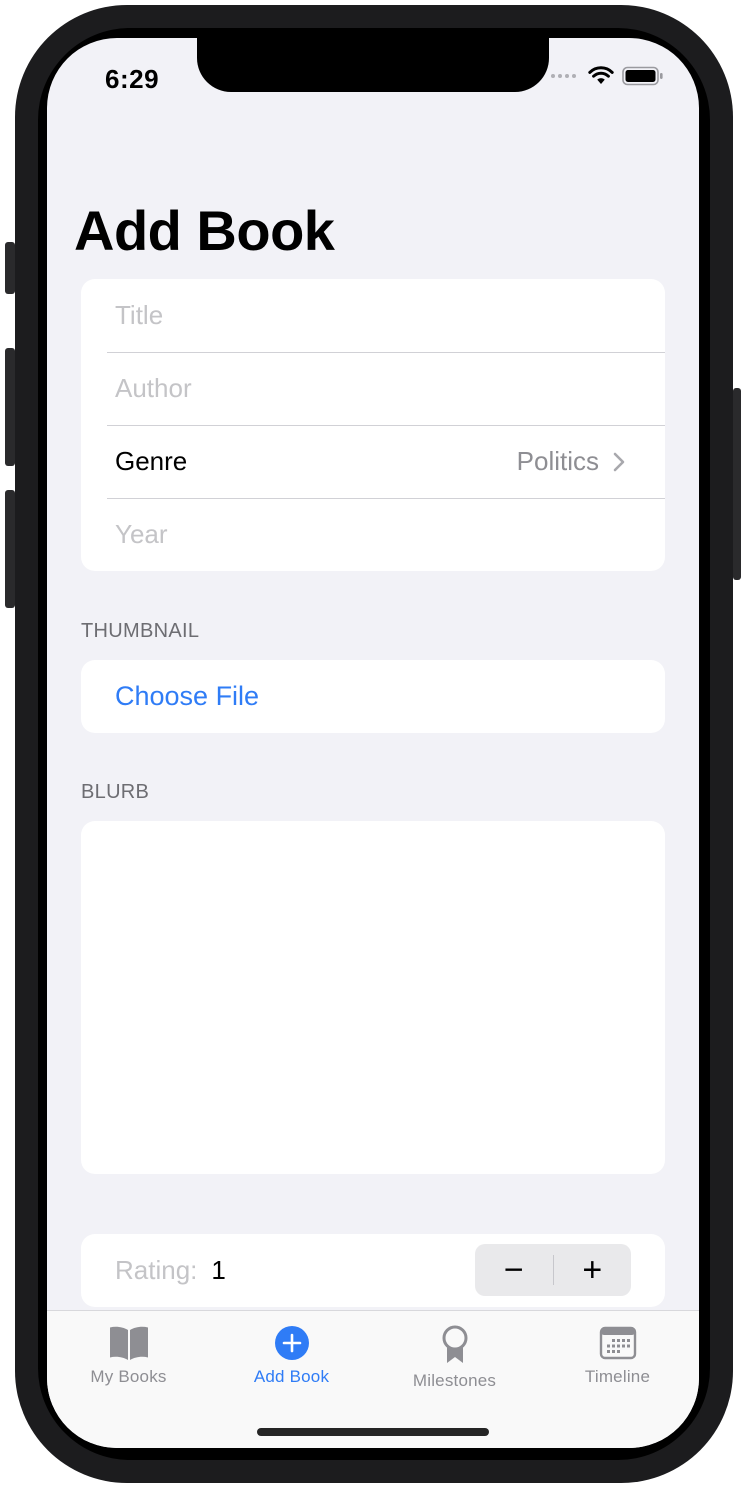  I want to click on blurb-header: BLURB, so click(115, 792).